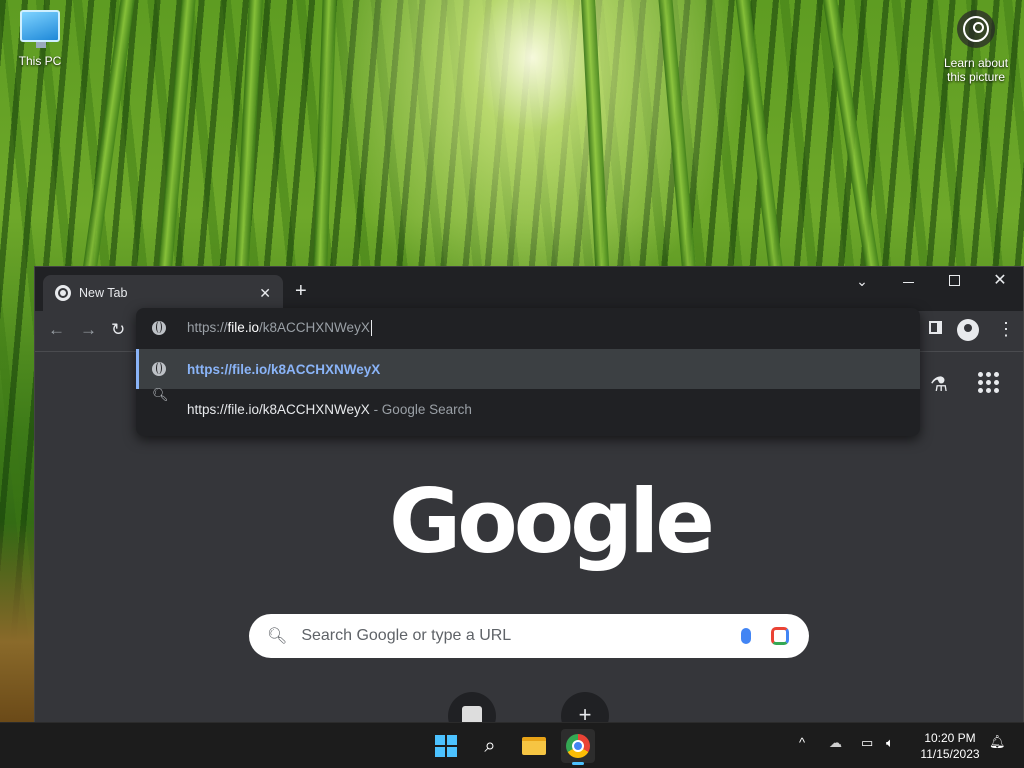  Describe the element at coordinates (406, 635) in the screenshot. I see `search-placeholder: Search Google or type a URL` at that location.